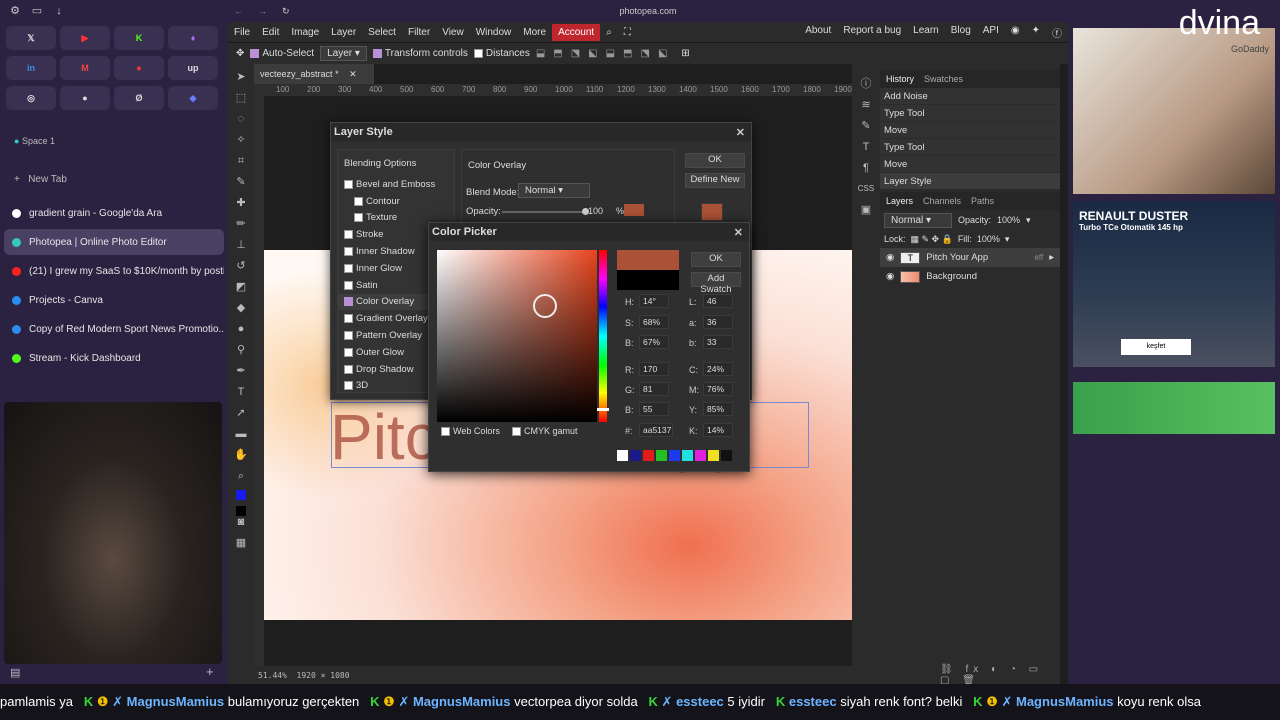 The height and width of the screenshot is (720, 1280). What do you see at coordinates (970, 181) in the screenshot?
I see `history-item: Layer Style` at bounding box center [970, 181].